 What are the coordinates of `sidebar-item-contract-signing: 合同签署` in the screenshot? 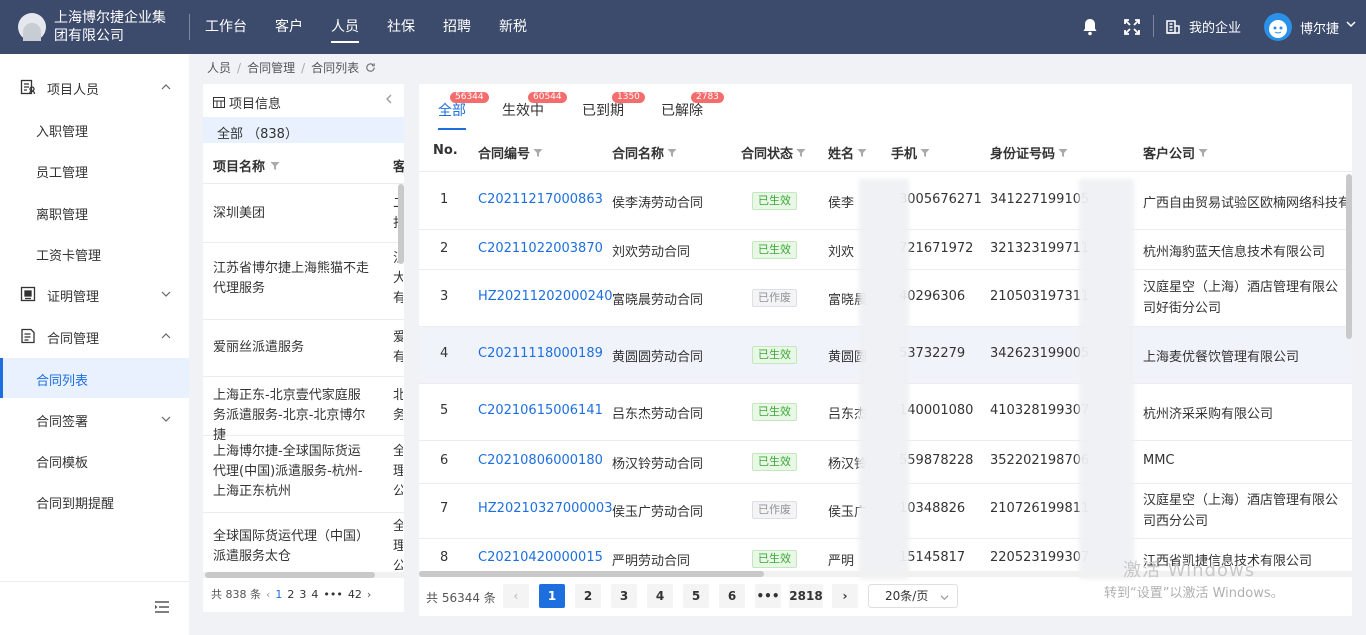 It's located at (94, 419).